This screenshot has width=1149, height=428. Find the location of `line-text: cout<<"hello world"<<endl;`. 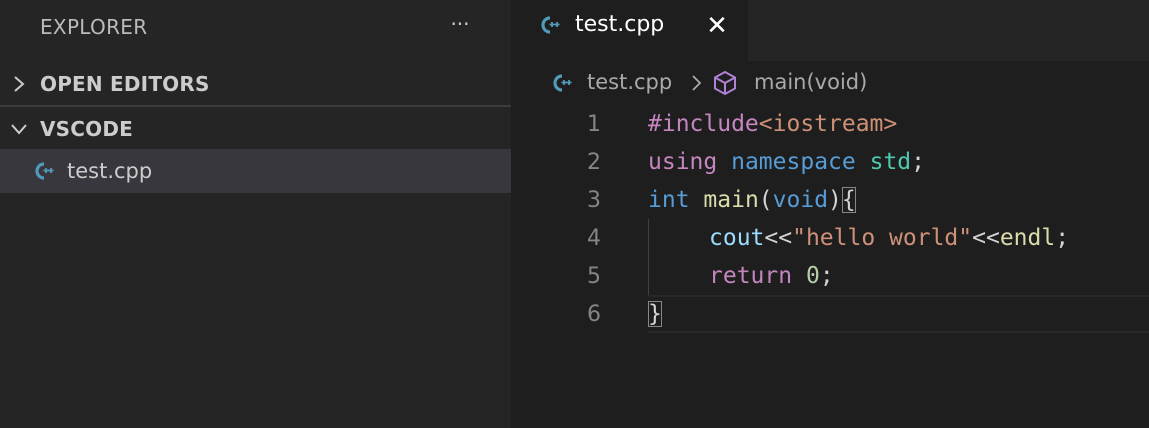

line-text: cout<<"hello world"<<endl; is located at coordinates (858, 238).